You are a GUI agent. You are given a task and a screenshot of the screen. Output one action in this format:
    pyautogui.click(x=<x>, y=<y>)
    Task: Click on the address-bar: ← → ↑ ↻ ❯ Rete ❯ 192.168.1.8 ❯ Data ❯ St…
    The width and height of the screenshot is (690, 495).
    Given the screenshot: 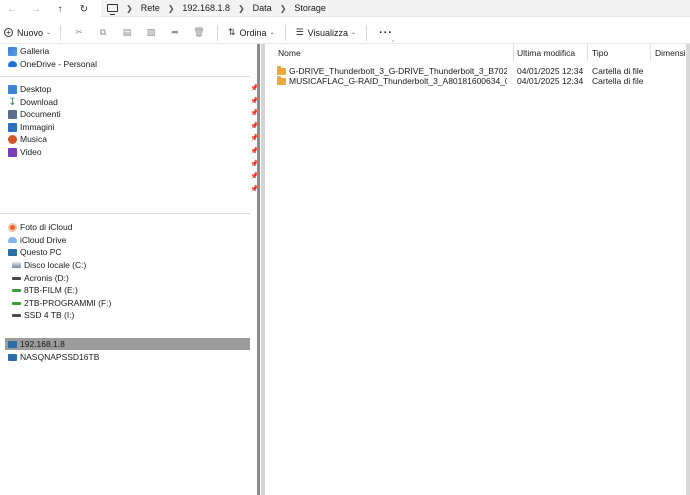 What is the action you would take?
    pyautogui.click(x=345, y=9)
    